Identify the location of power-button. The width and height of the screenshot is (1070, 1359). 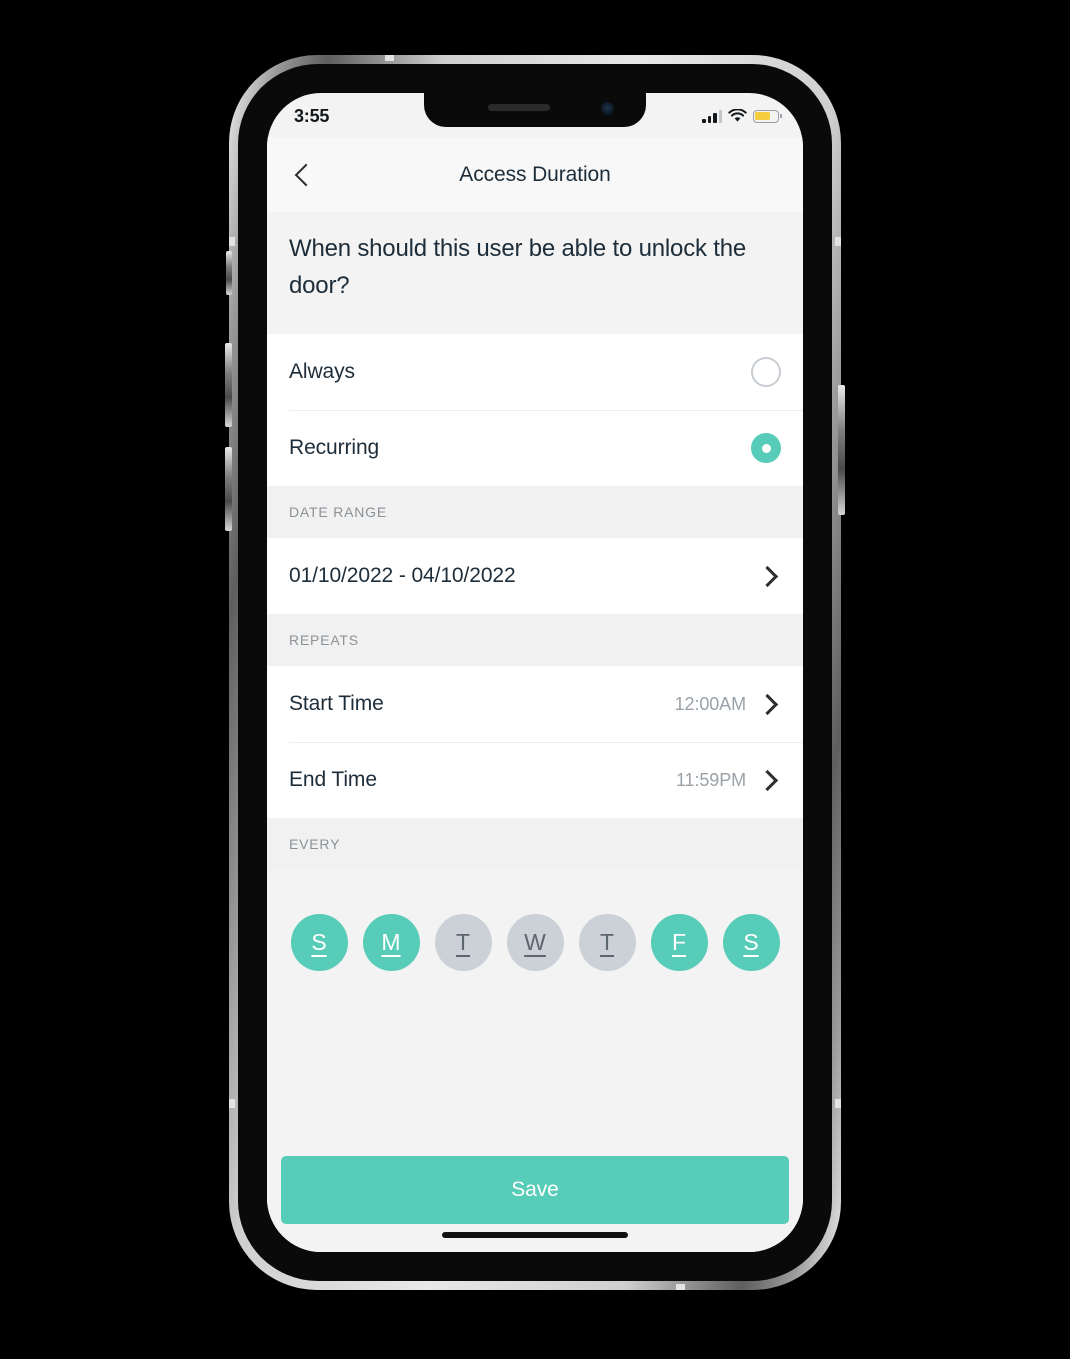
(841, 450).